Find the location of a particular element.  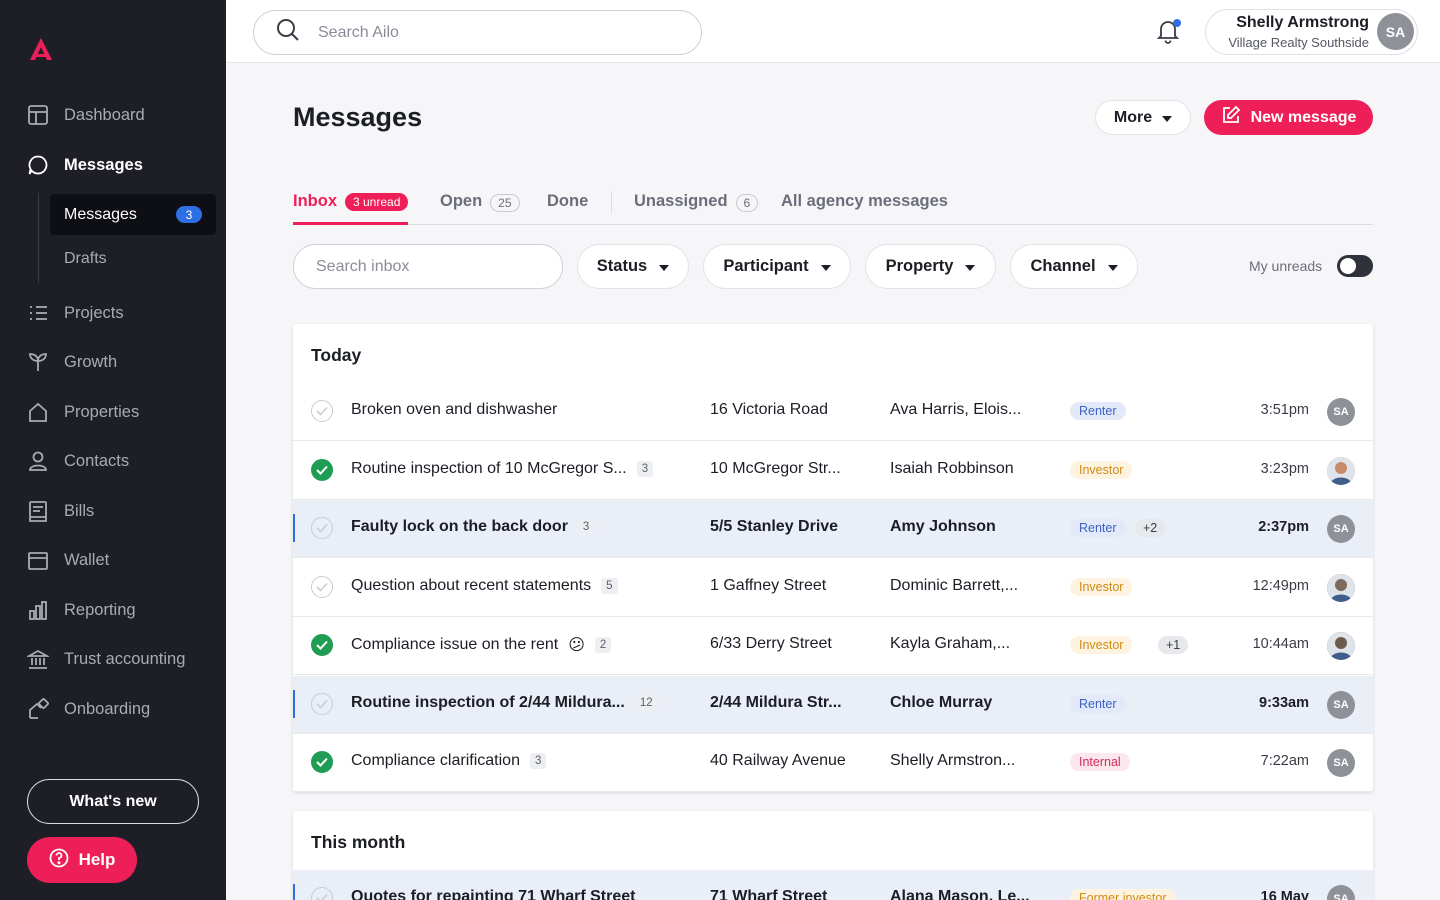

sidebar-item-wallet: Wallet is located at coordinates (67, 560).